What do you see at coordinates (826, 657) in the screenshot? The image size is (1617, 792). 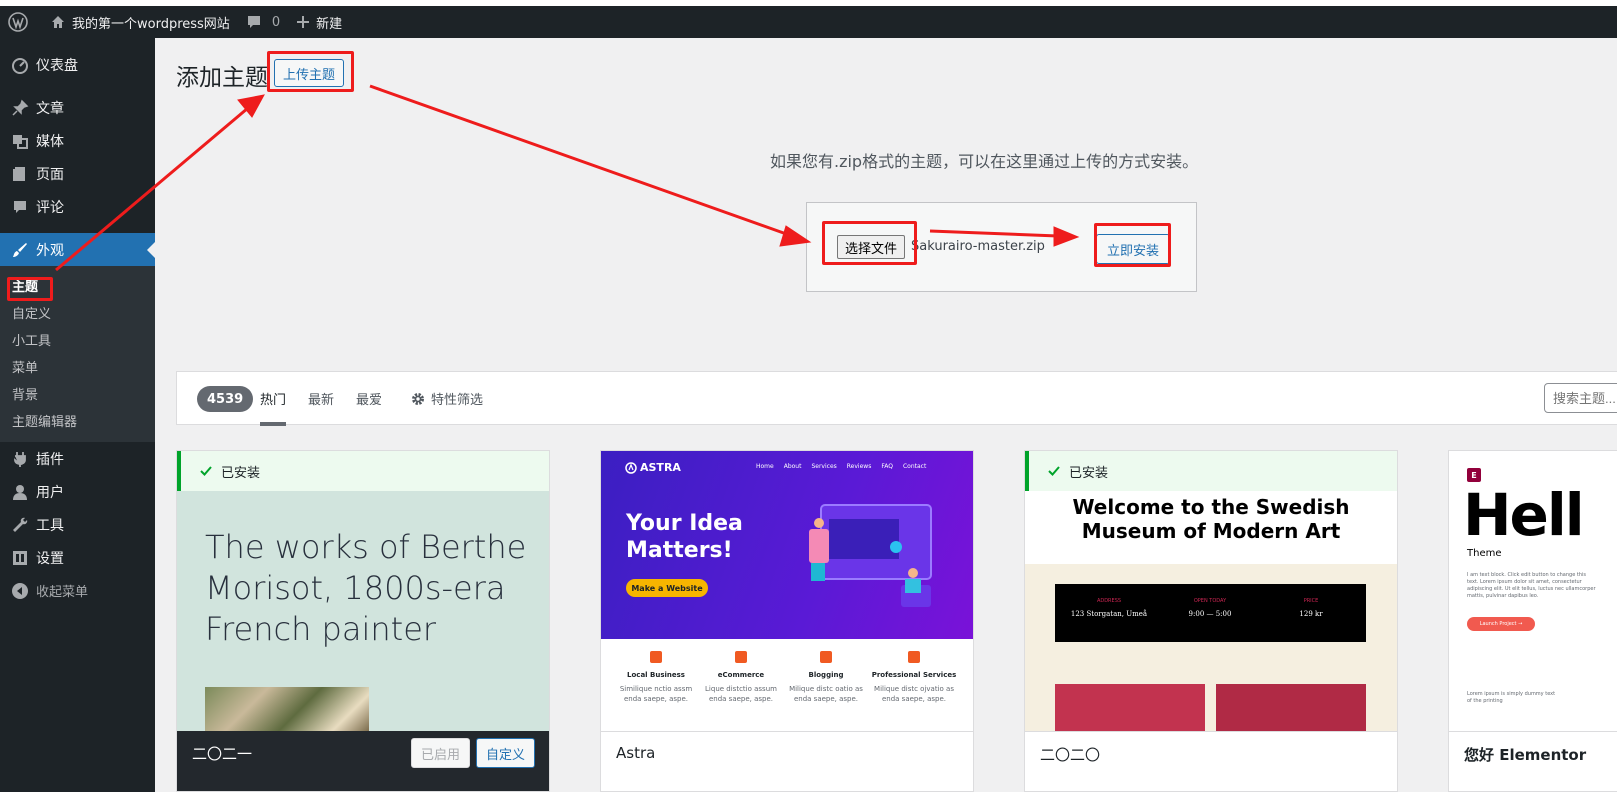 I see `pencil-icon` at bounding box center [826, 657].